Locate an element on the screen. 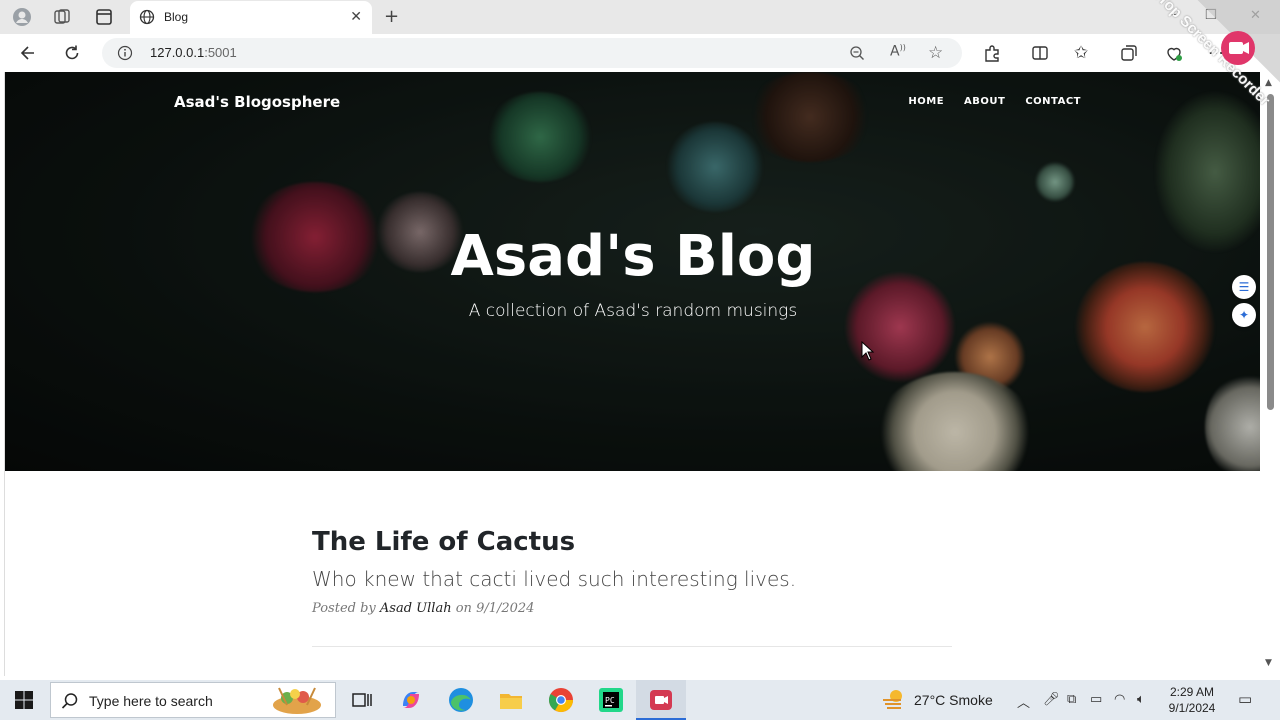  task-view-icon is located at coordinates (362, 700).